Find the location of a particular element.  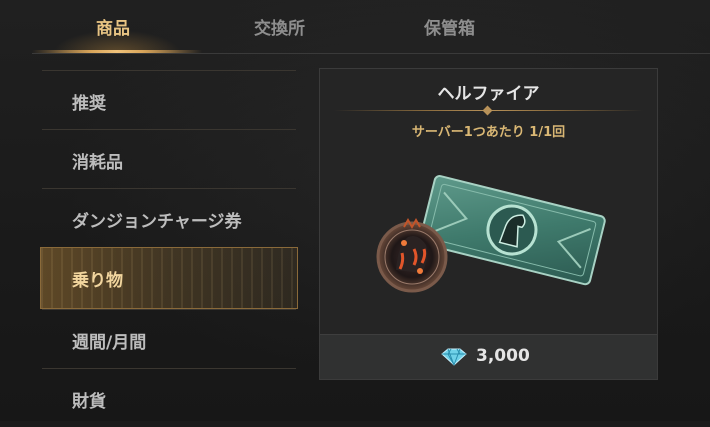

sidebar-item-label: 財貨 is located at coordinates (89, 402).